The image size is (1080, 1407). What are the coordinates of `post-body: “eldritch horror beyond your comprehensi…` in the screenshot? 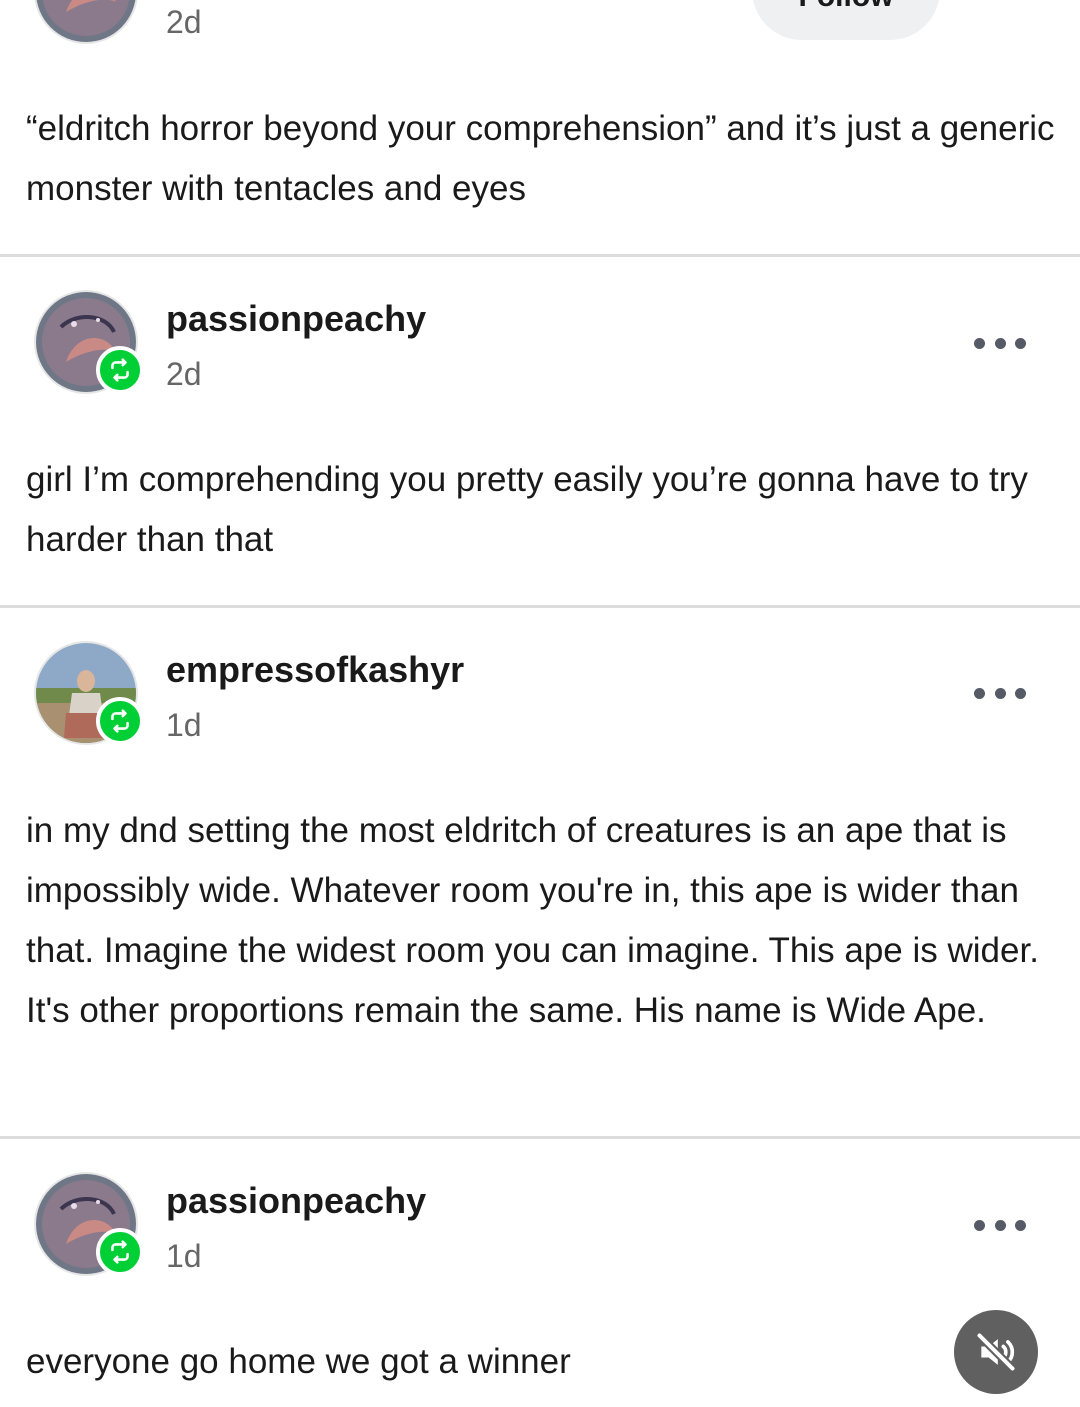 It's located at (540, 158).